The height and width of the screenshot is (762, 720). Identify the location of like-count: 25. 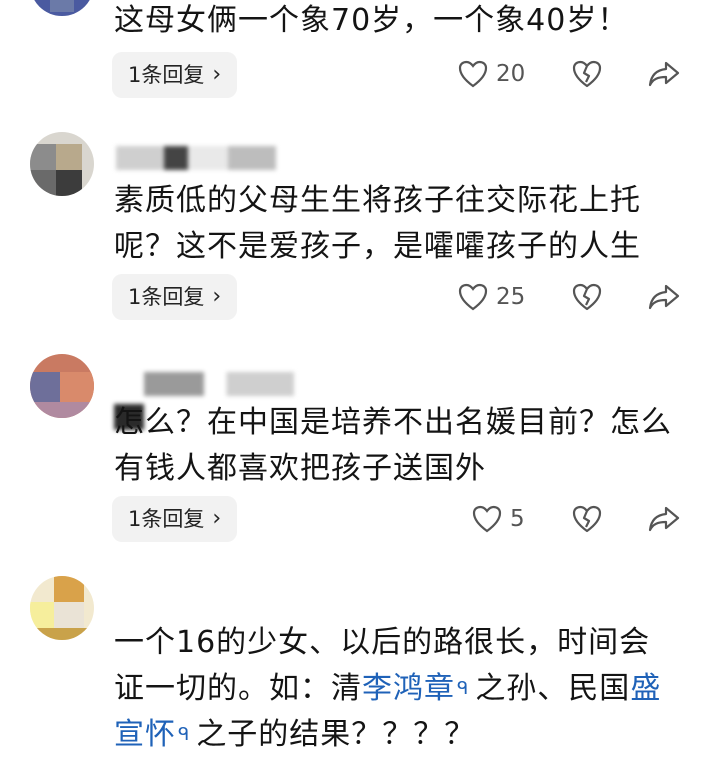
(511, 297).